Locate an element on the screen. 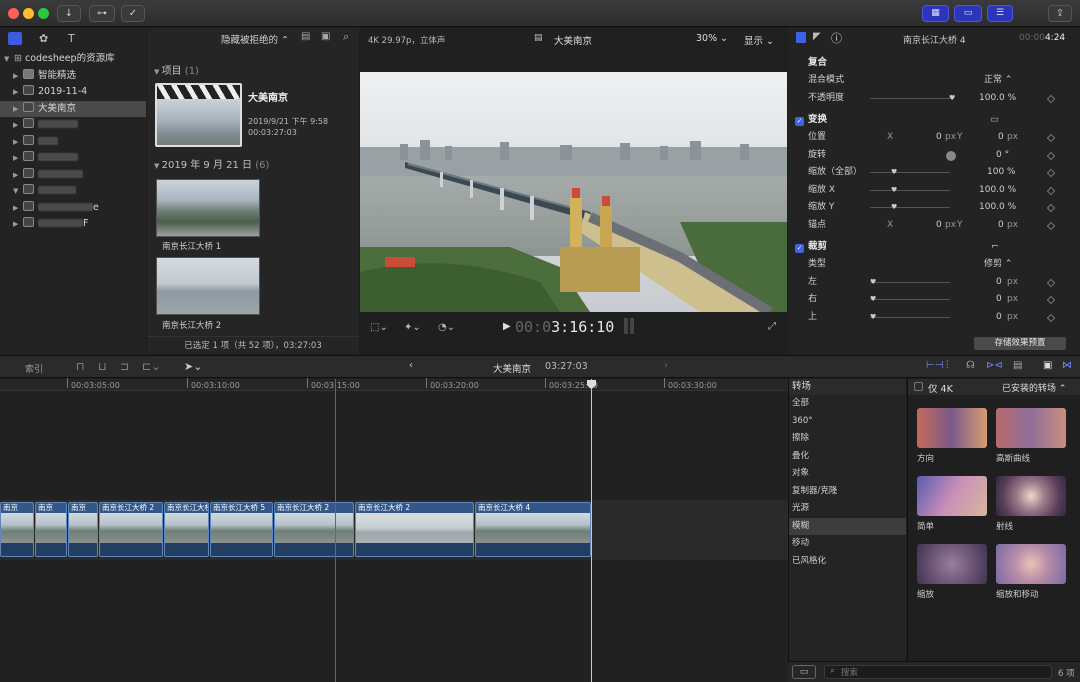 This screenshot has height=682, width=1080. sidebar-toggle-icon: ▭ is located at coordinates (804, 672).